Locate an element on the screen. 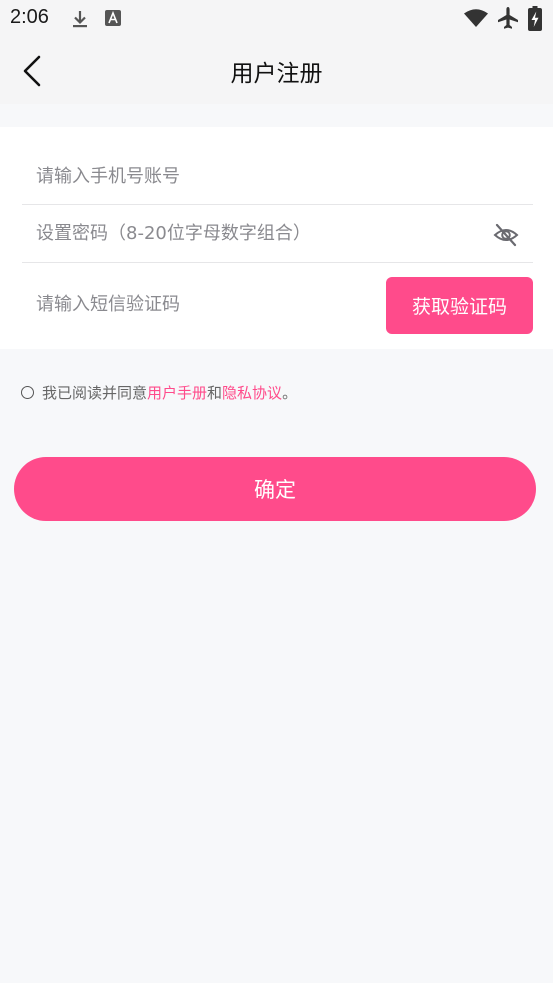 This screenshot has width=553, height=983. eye-off-icon is located at coordinates (506, 235).